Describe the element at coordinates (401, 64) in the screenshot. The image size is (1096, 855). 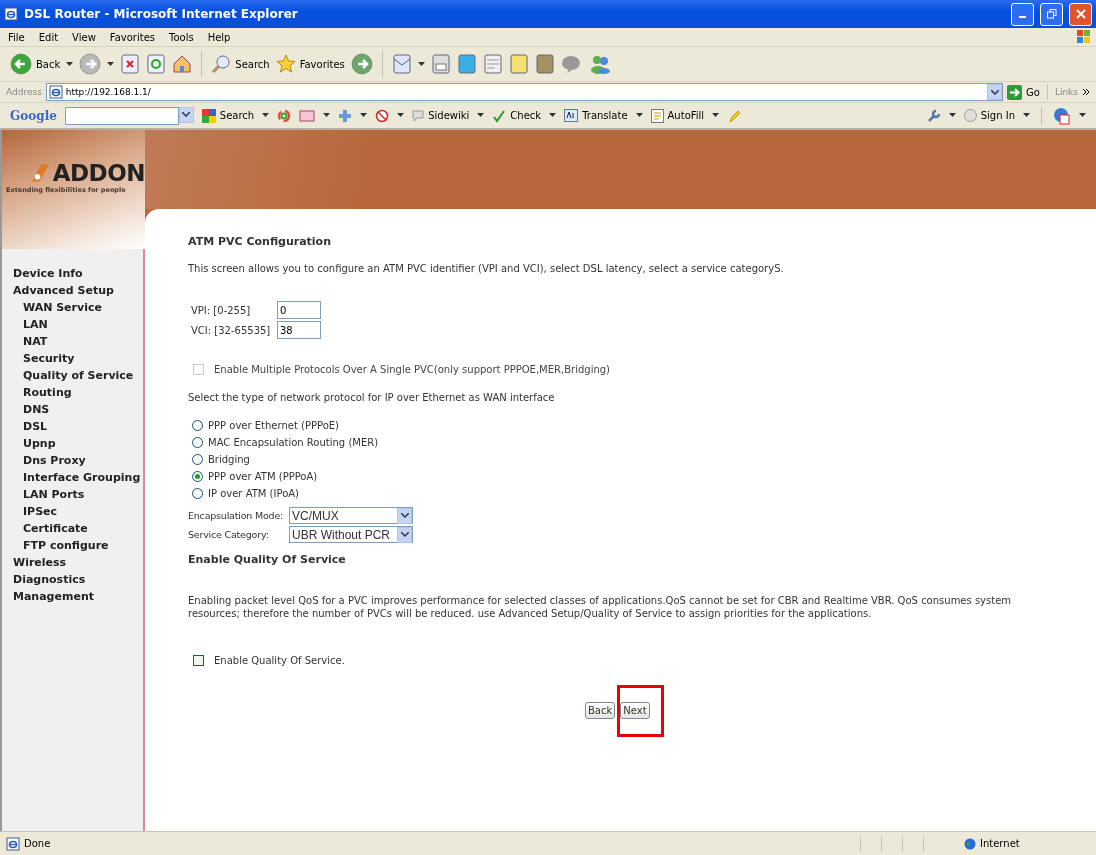
I see `mail-button` at that location.